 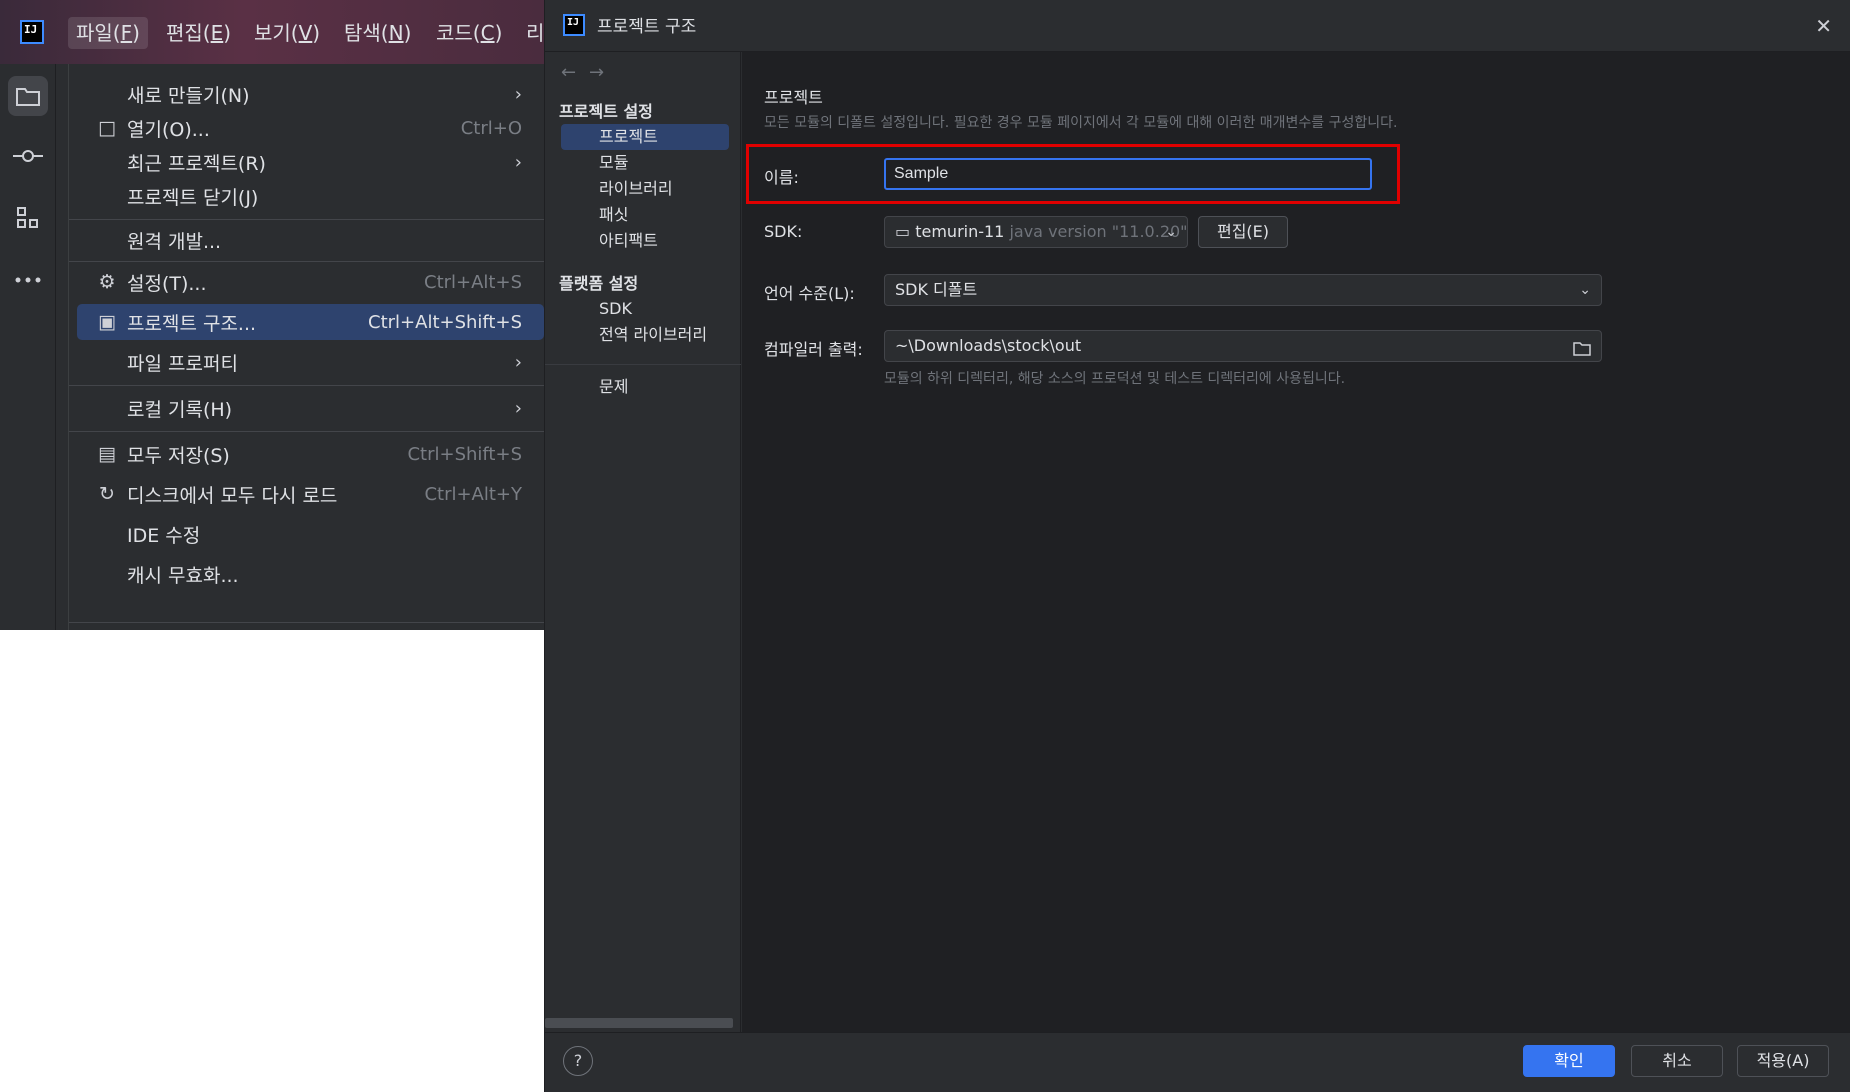 I want to click on menu-view-after: ), so click(x=316, y=33).